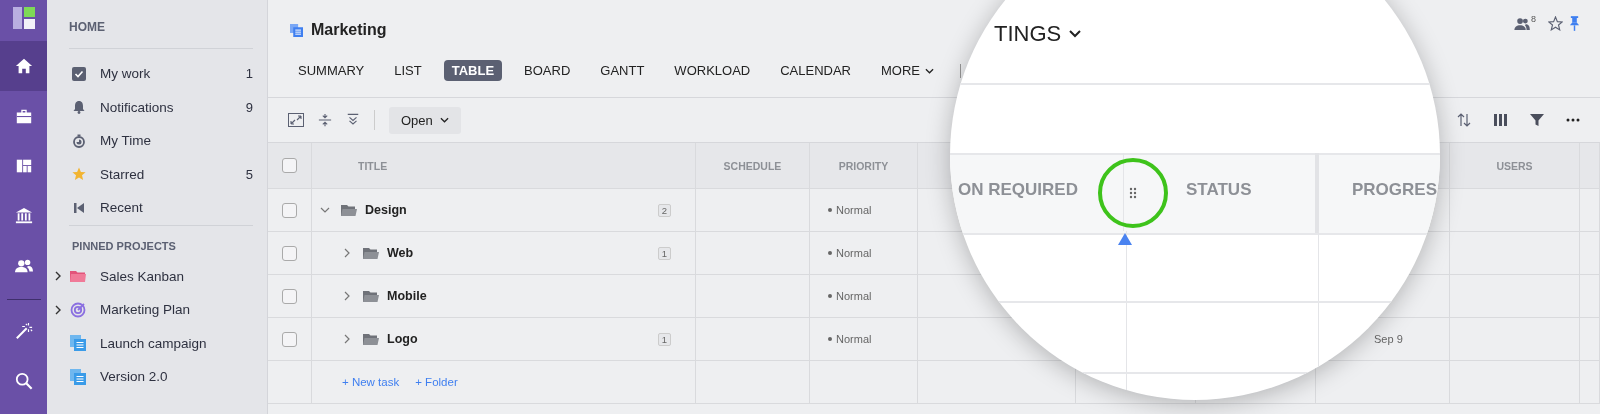  What do you see at coordinates (353, 120) in the screenshot?
I see `collapse-all-icon` at bounding box center [353, 120].